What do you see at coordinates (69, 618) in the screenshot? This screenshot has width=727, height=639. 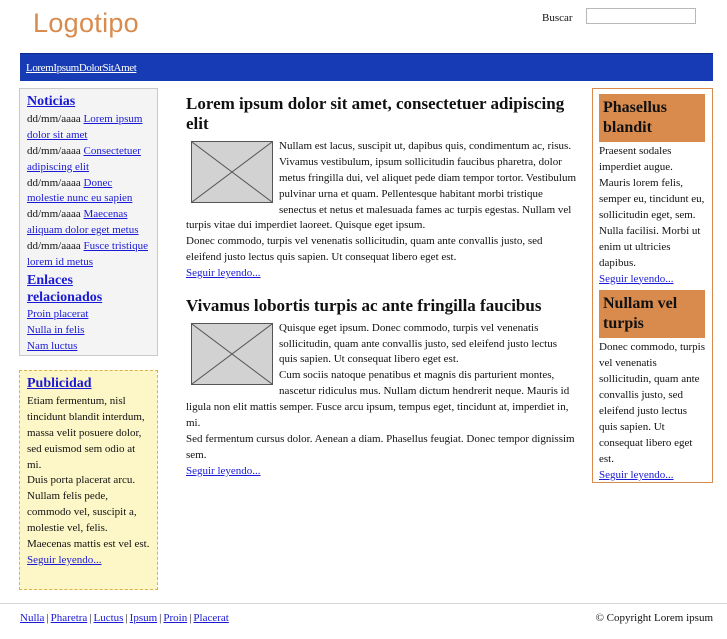 I see `footer-link-pharetra: Pharetra` at bounding box center [69, 618].